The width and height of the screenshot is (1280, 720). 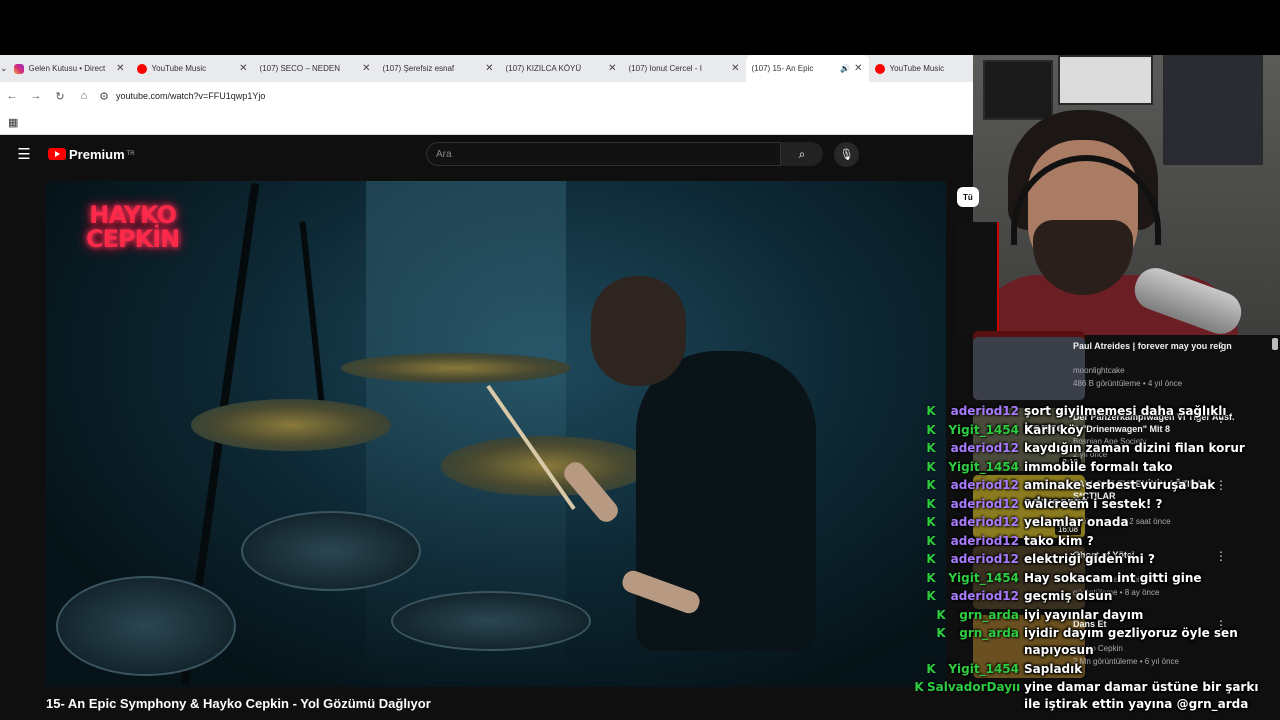 I want to click on chat-text: kaydığın zaman dizini filan korur, so click(x=1134, y=448).